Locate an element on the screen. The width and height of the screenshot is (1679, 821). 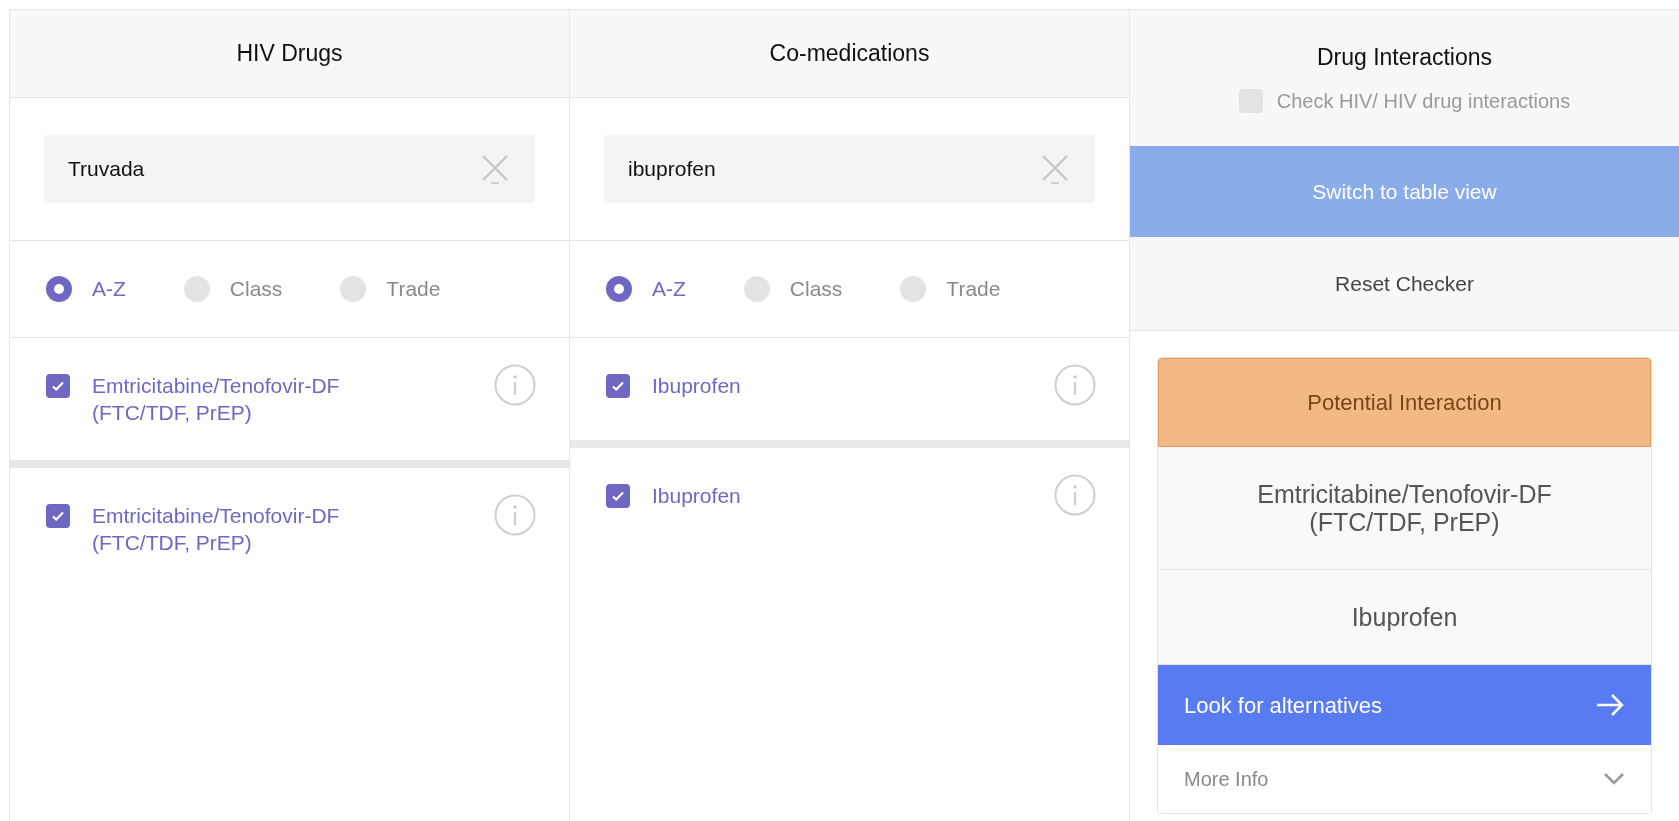
search-input: ibuprofen is located at coordinates (834, 169).